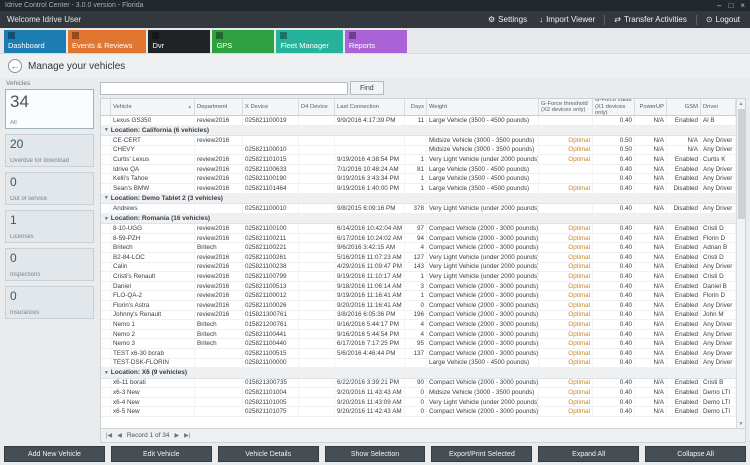 The width and height of the screenshot is (750, 465). I want to click on nav-first-button: |◀, so click(109, 435).